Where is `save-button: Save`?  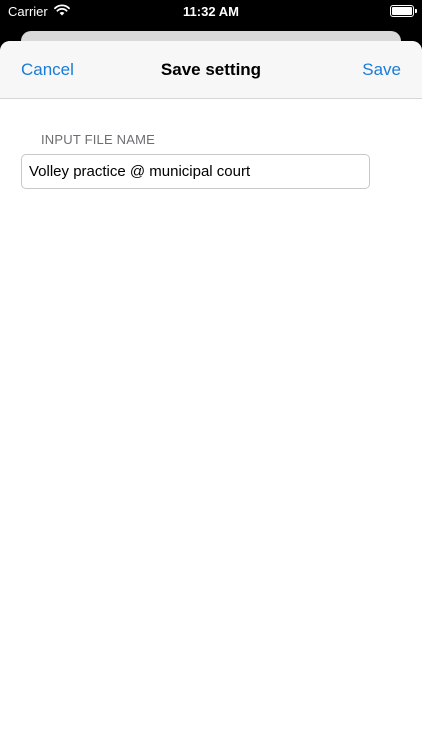
save-button: Save is located at coordinates (381, 70).